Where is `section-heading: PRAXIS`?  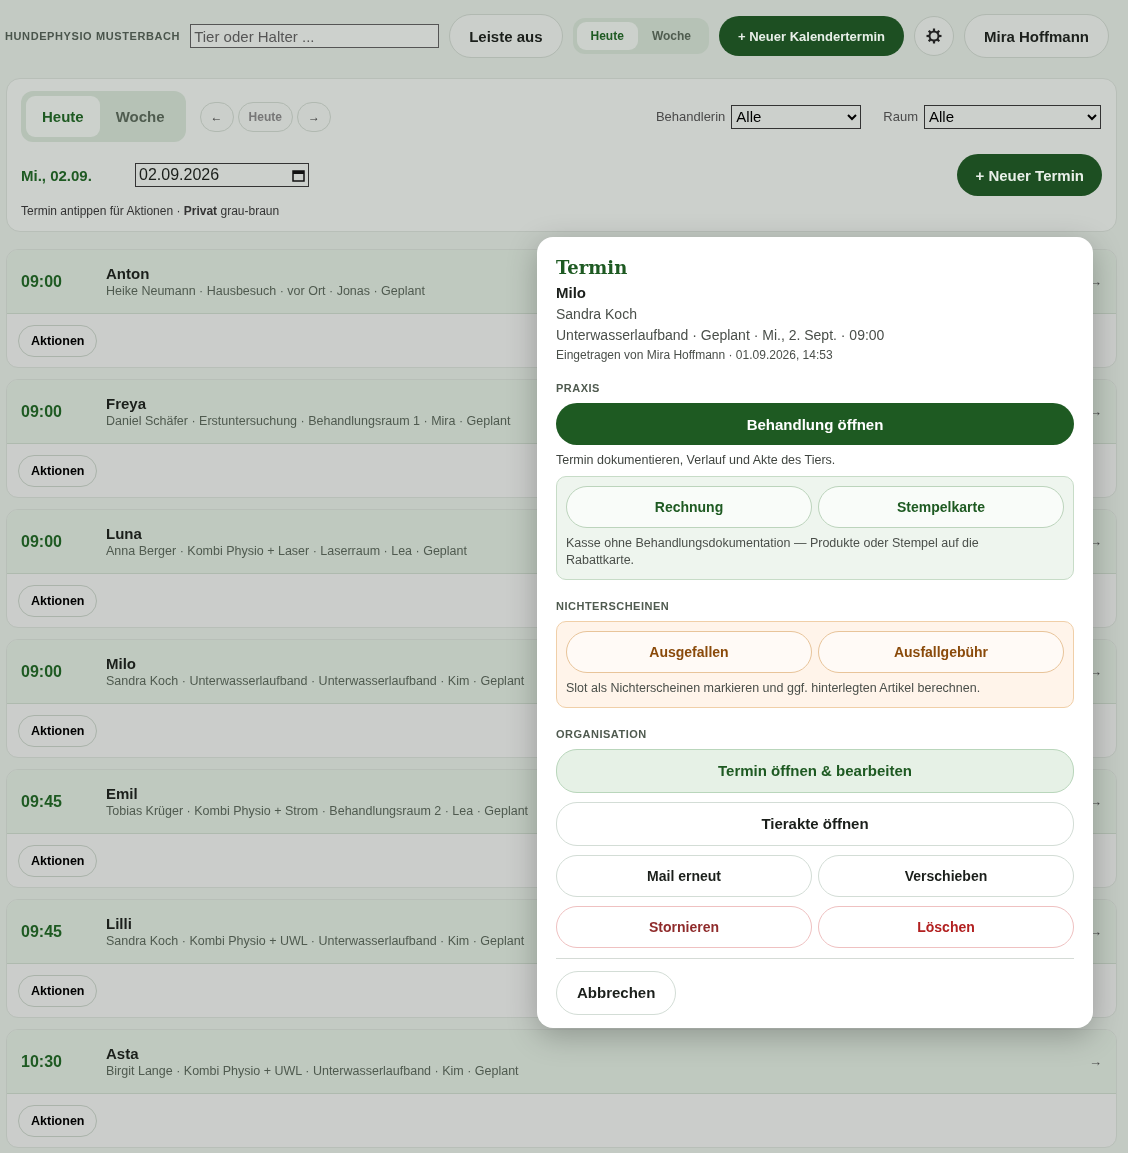
section-heading: PRAXIS is located at coordinates (578, 388).